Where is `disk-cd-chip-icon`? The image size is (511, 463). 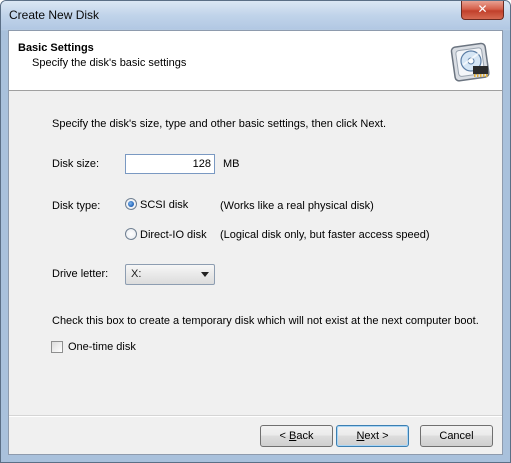
disk-cd-chip-icon is located at coordinates (470, 62).